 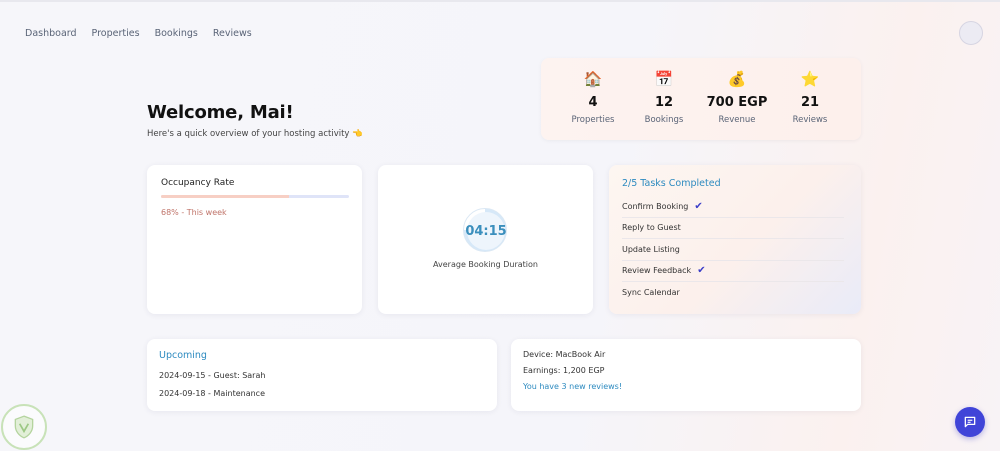 I want to click on chat-button, so click(x=970, y=422).